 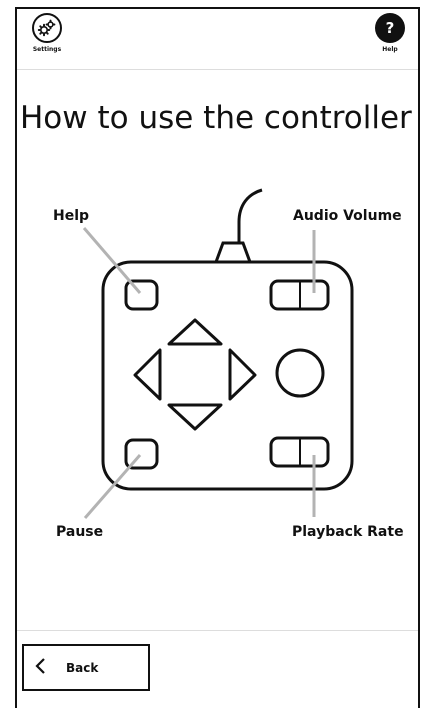 I want to click on settings-icon, so click(x=47, y=28).